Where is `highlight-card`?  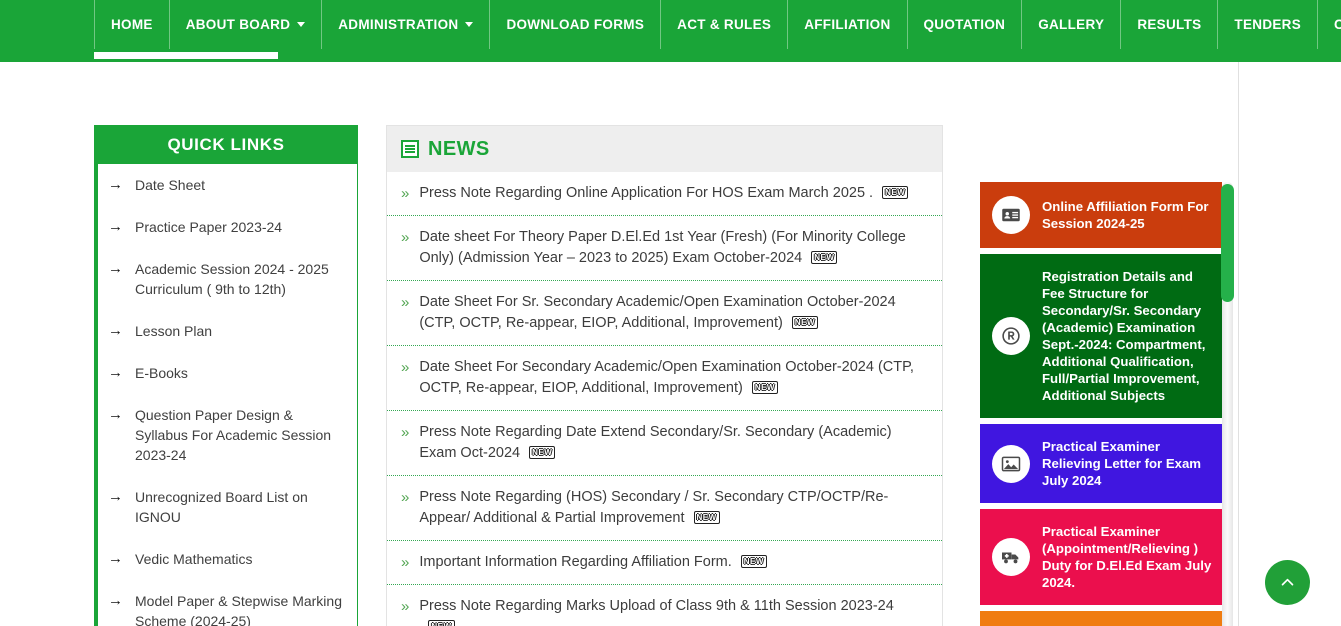 highlight-card is located at coordinates (1101, 618).